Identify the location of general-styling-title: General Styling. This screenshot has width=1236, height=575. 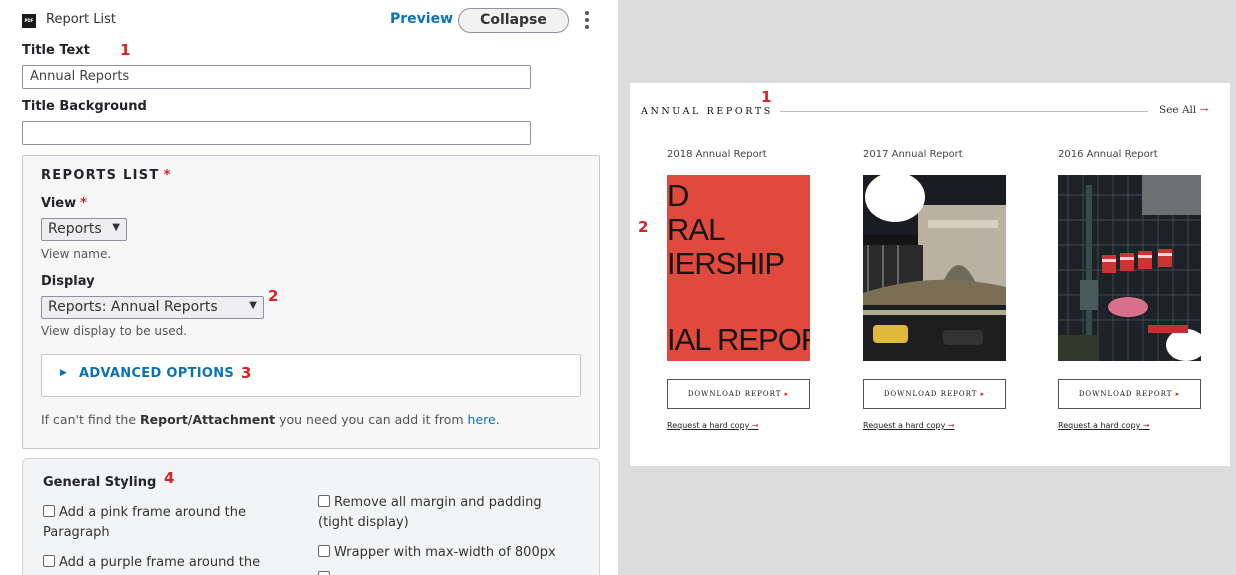
(100, 482).